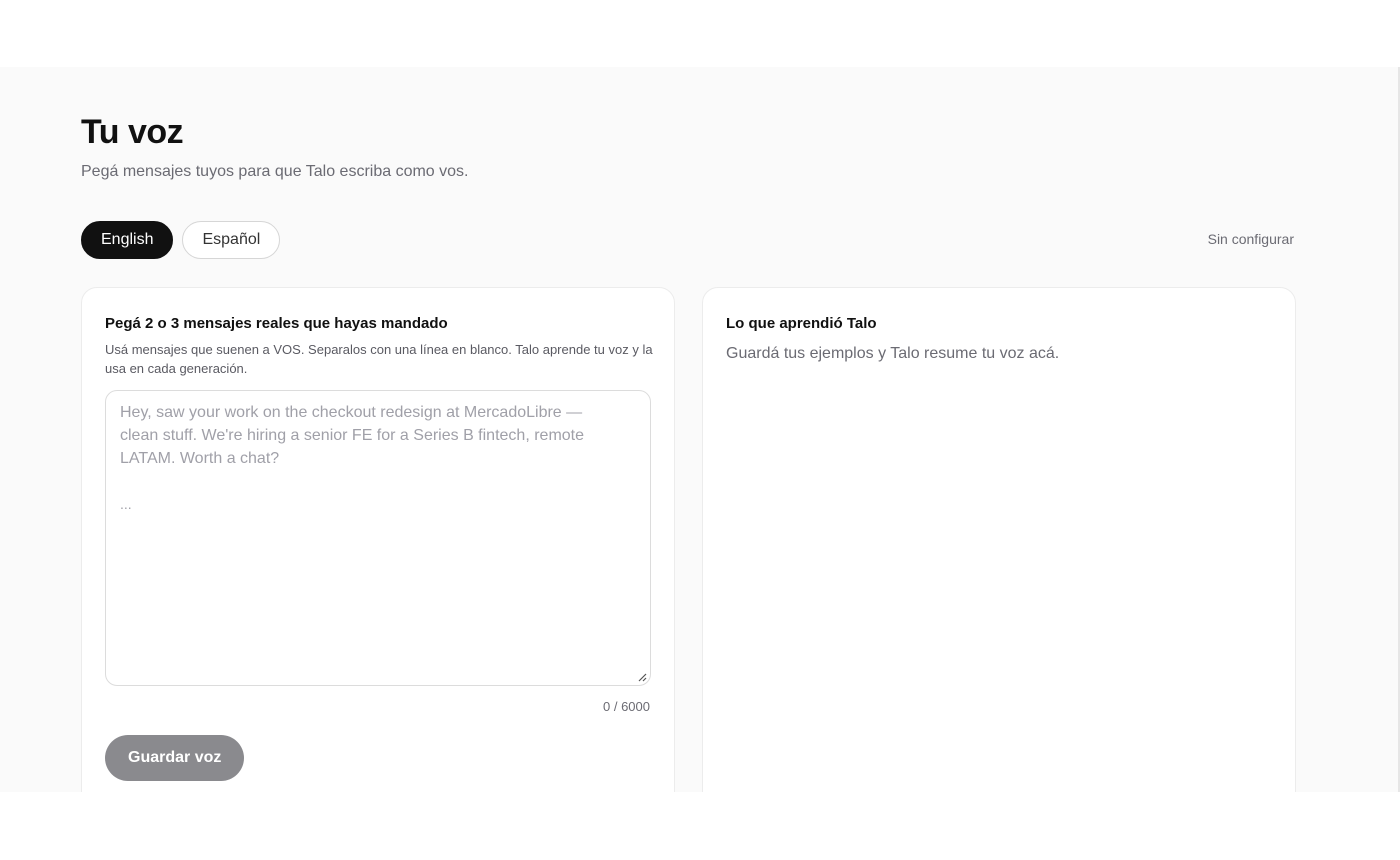 The height and width of the screenshot is (860, 1400). I want to click on tab-espanol: Español, so click(231, 240).